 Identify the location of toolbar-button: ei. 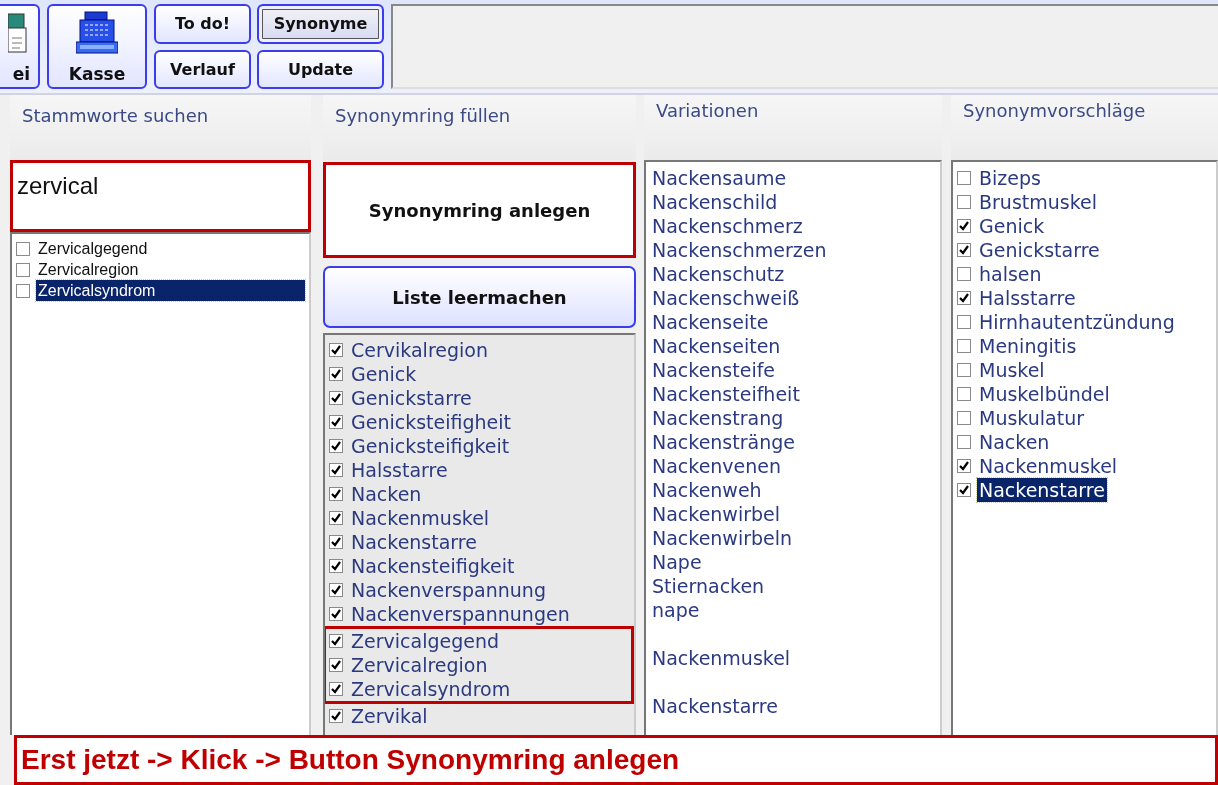
(20, 46).